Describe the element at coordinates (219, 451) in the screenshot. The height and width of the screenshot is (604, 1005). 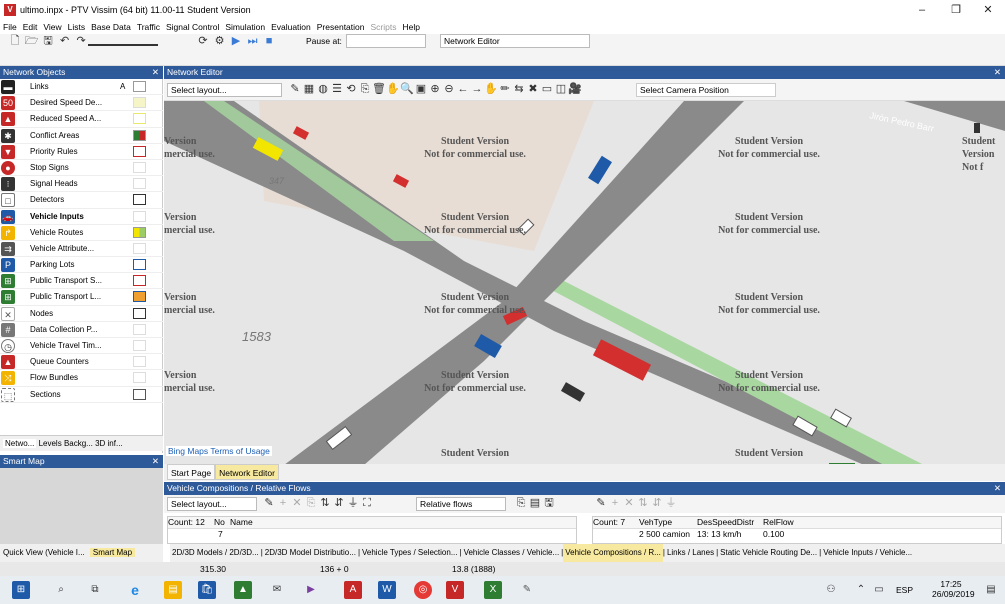
I see `bing-maps-terms-link: Bing Maps Terms of Usage` at that location.